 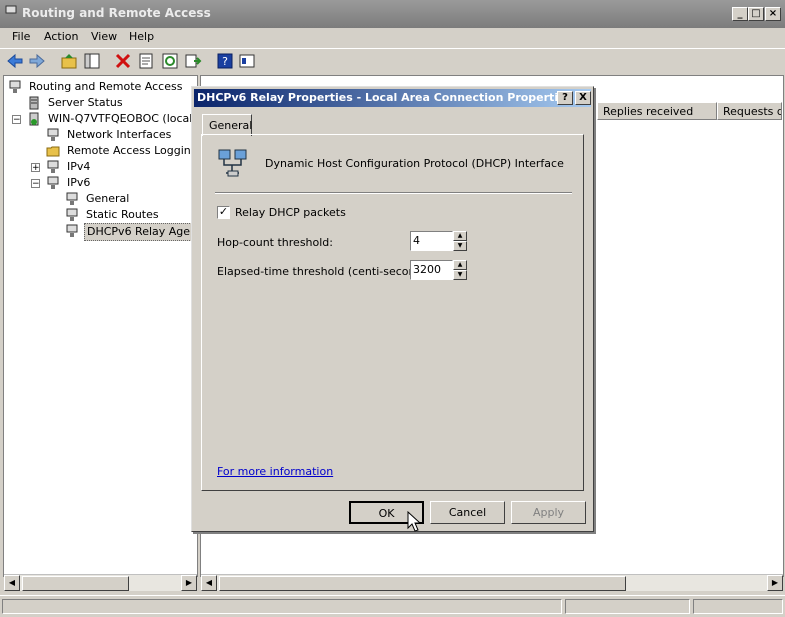 What do you see at coordinates (15, 61) in the screenshot?
I see `back-arrow-icon` at bounding box center [15, 61].